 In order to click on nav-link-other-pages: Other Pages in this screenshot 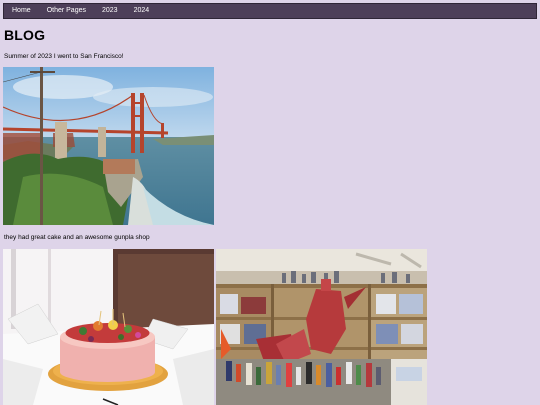, I will do `click(66, 11)`.